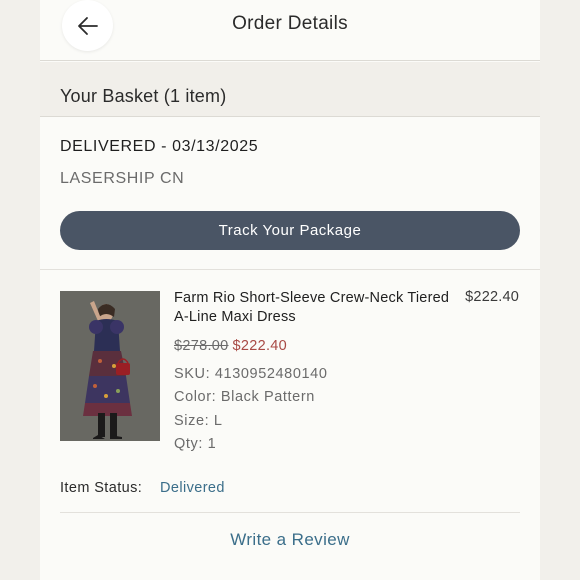 The image size is (580, 580). I want to click on product-image, so click(110, 366).